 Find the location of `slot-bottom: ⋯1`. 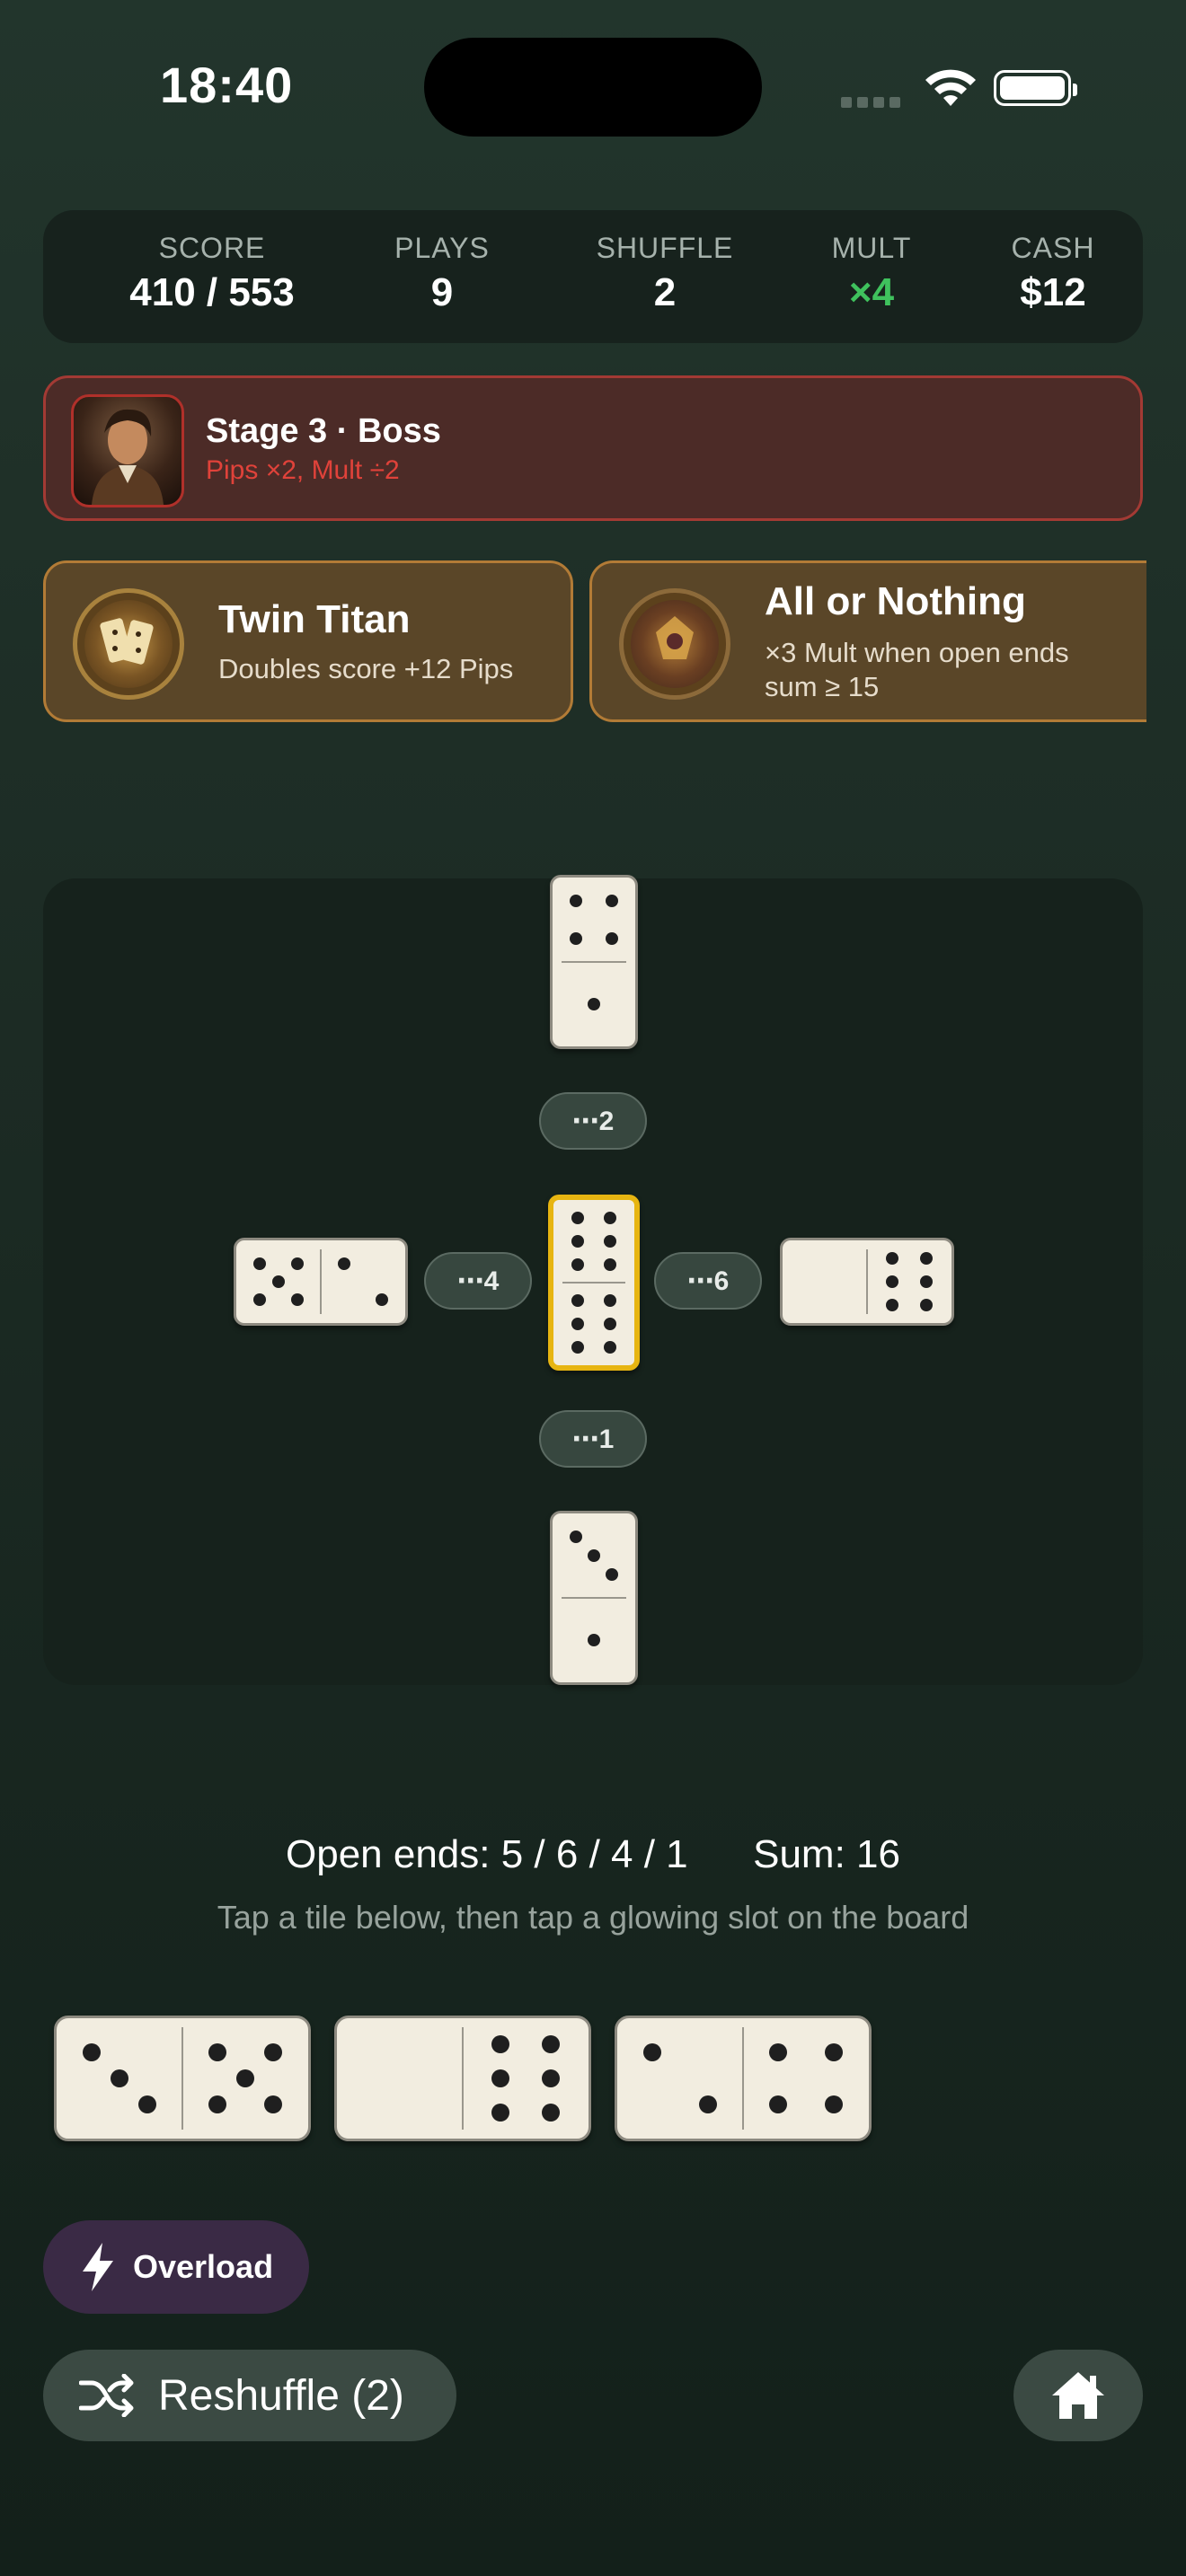

slot-bottom: ⋯1 is located at coordinates (593, 1439).